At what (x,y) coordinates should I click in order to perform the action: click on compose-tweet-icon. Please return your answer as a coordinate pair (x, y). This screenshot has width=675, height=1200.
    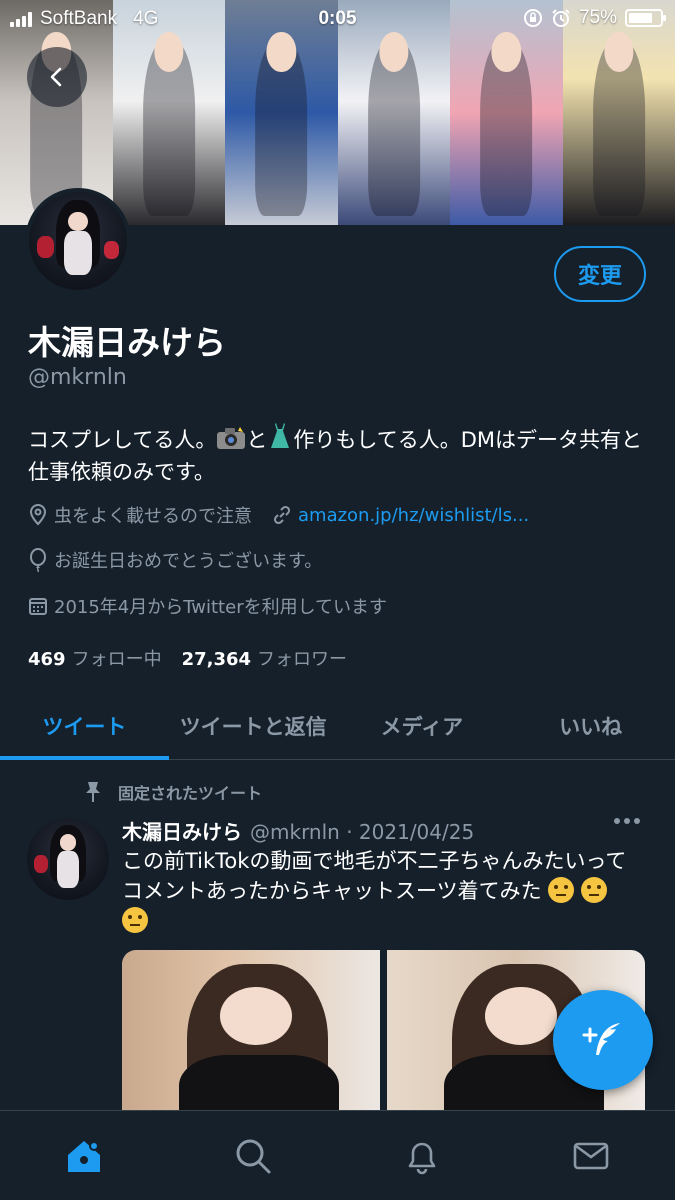
    Looking at the image, I should click on (601, 1039).